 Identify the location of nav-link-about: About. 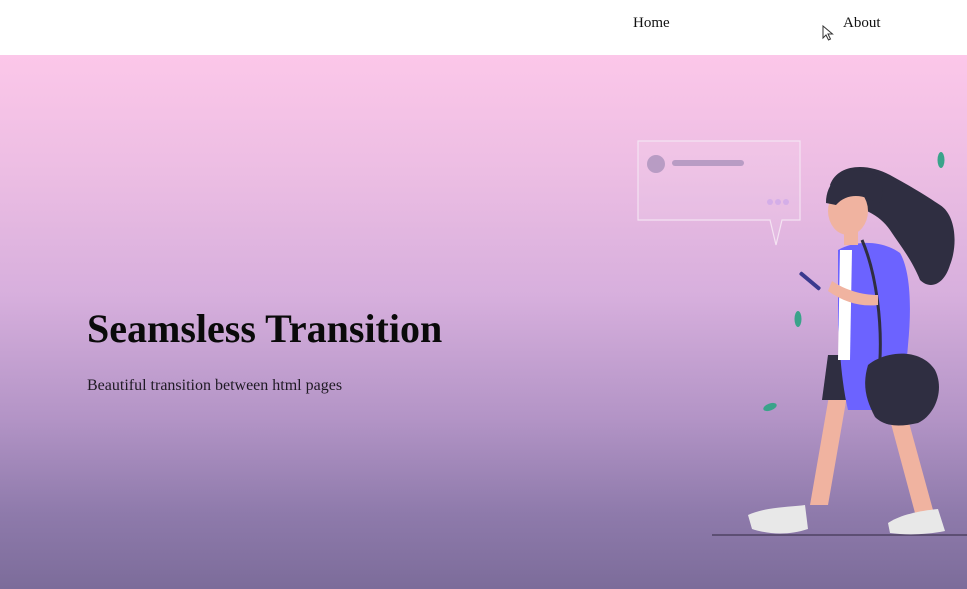
(862, 23).